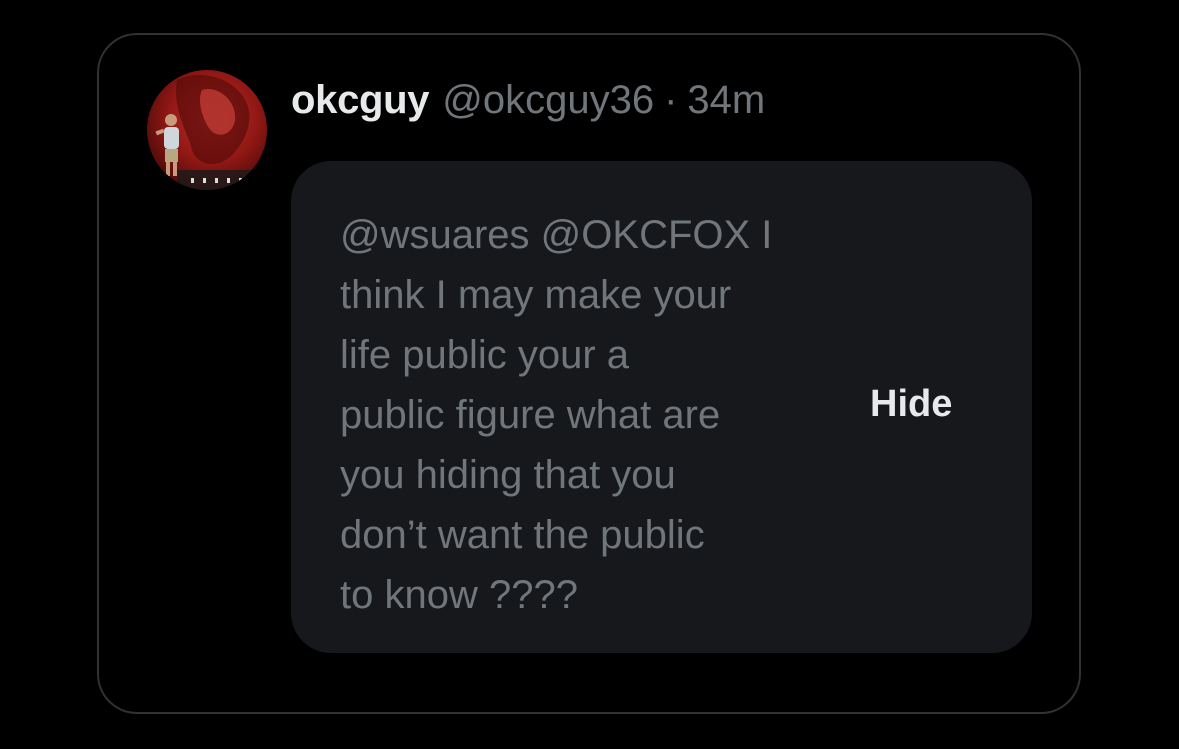 This screenshot has height=749, width=1179. I want to click on user-handle: @okcguy36, so click(548, 100).